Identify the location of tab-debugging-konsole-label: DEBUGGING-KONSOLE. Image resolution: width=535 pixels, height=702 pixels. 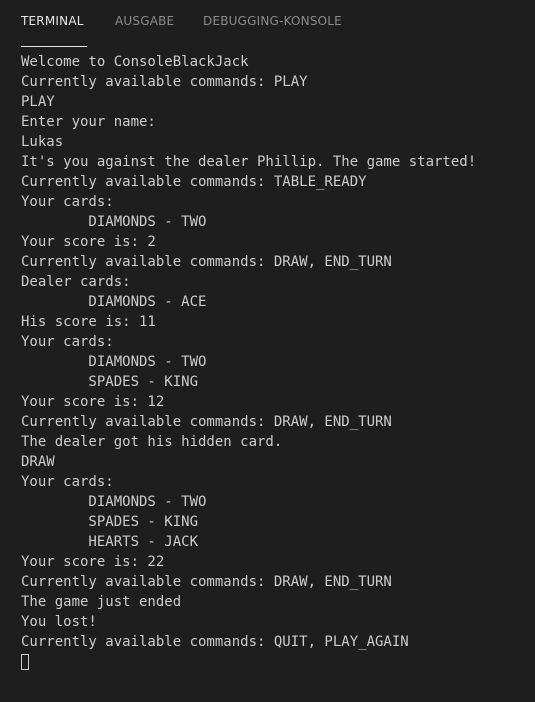
(272, 21).